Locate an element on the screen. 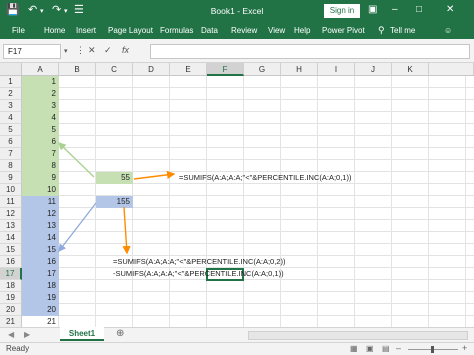  enter-icon: ✓ is located at coordinates (108, 50).